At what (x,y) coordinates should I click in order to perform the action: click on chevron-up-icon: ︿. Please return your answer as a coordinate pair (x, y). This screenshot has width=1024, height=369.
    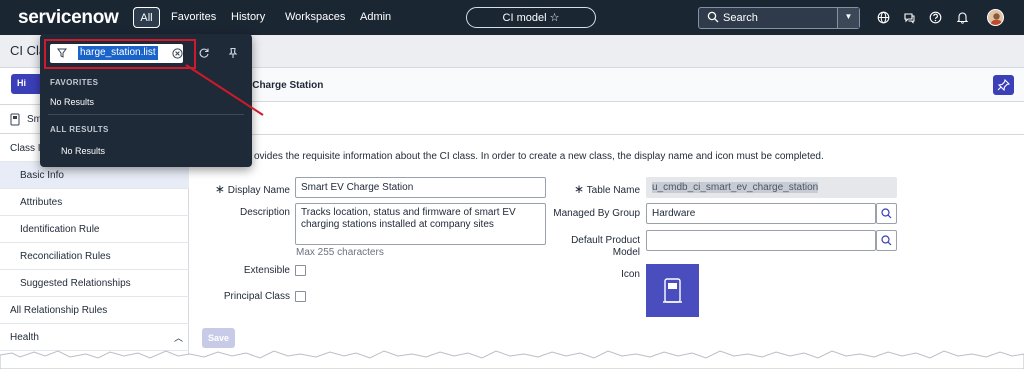
    Looking at the image, I should click on (178, 337).